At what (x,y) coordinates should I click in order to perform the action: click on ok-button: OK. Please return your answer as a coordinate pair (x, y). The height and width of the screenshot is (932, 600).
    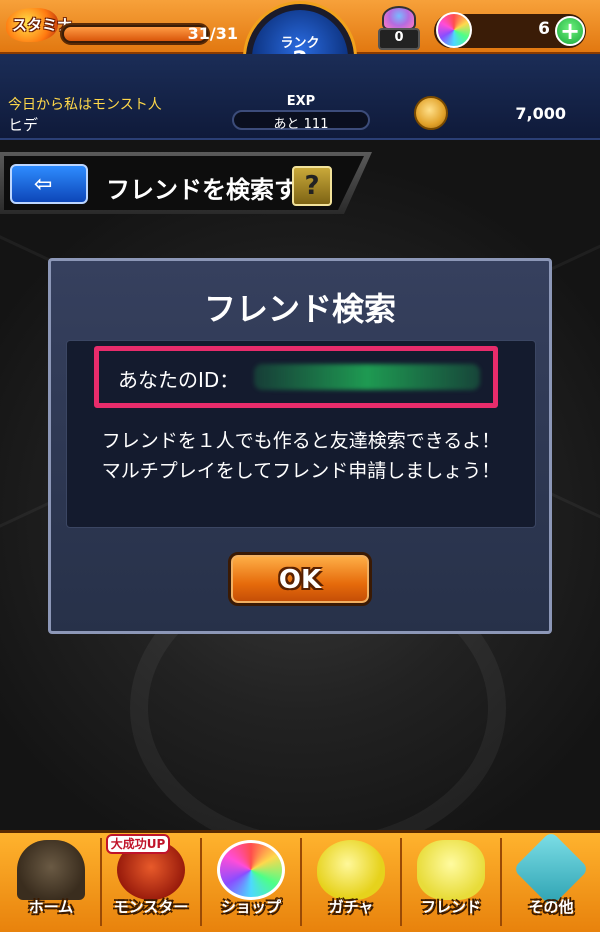
    Looking at the image, I should click on (300, 579).